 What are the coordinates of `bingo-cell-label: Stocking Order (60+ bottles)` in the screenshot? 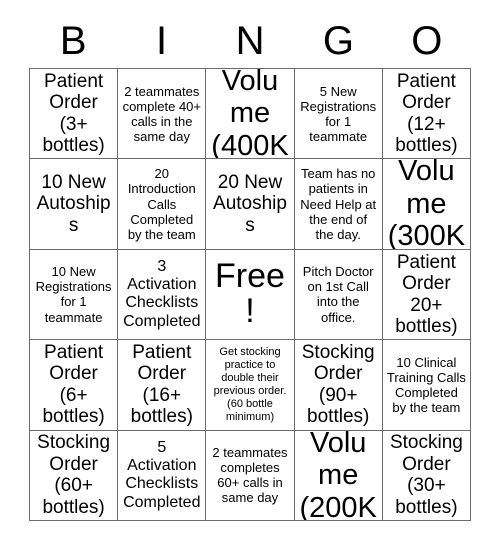 It's located at (74, 475).